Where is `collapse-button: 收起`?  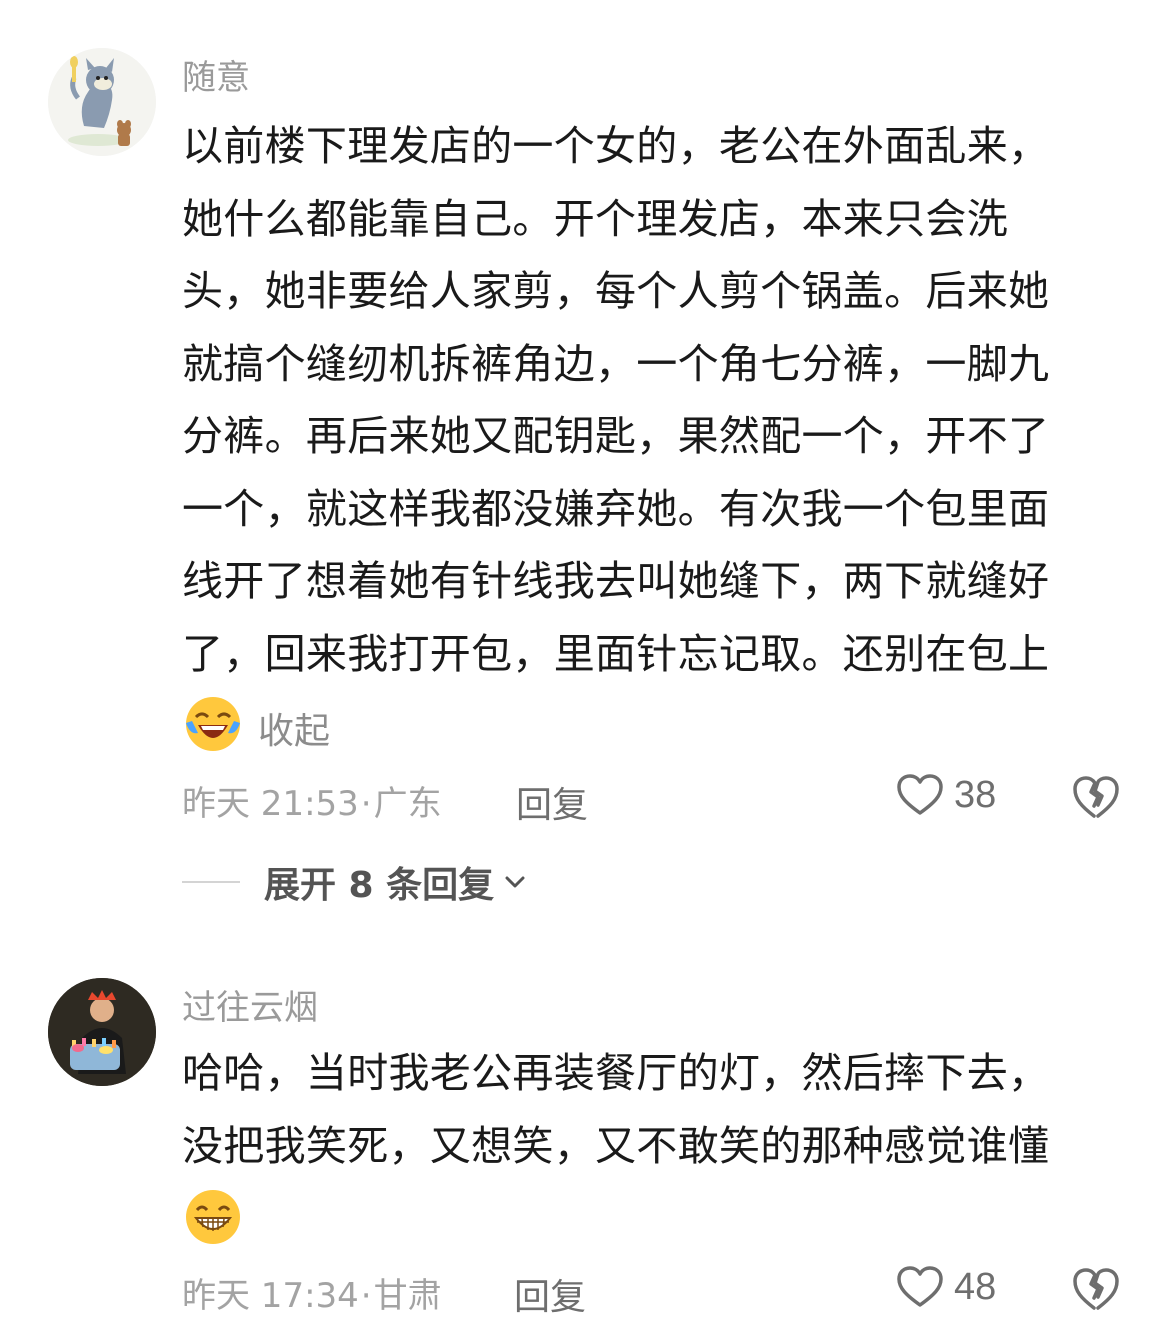 collapse-button: 收起 is located at coordinates (294, 728).